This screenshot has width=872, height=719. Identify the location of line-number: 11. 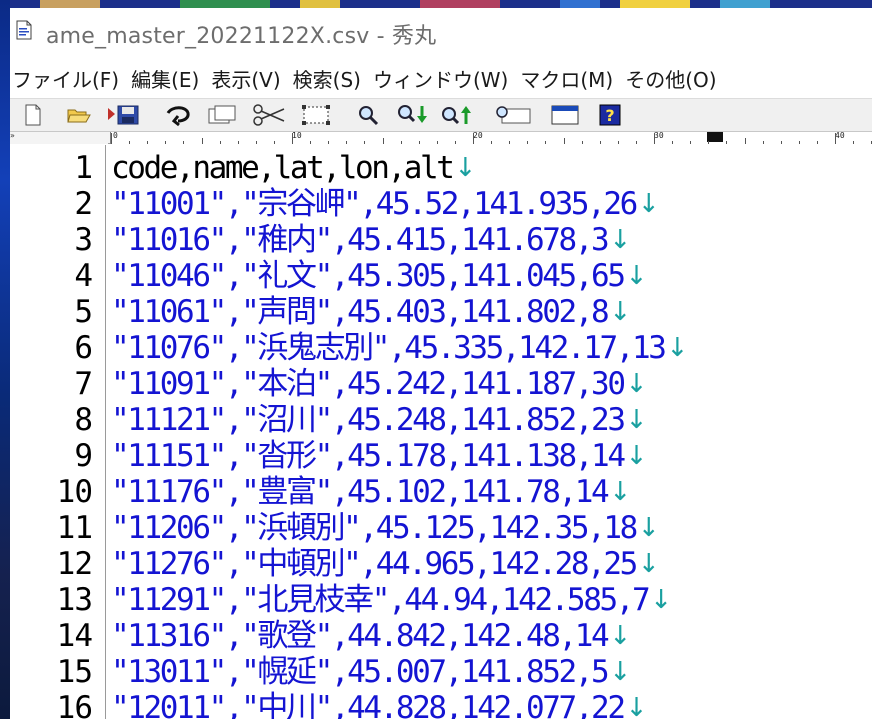
(74, 528).